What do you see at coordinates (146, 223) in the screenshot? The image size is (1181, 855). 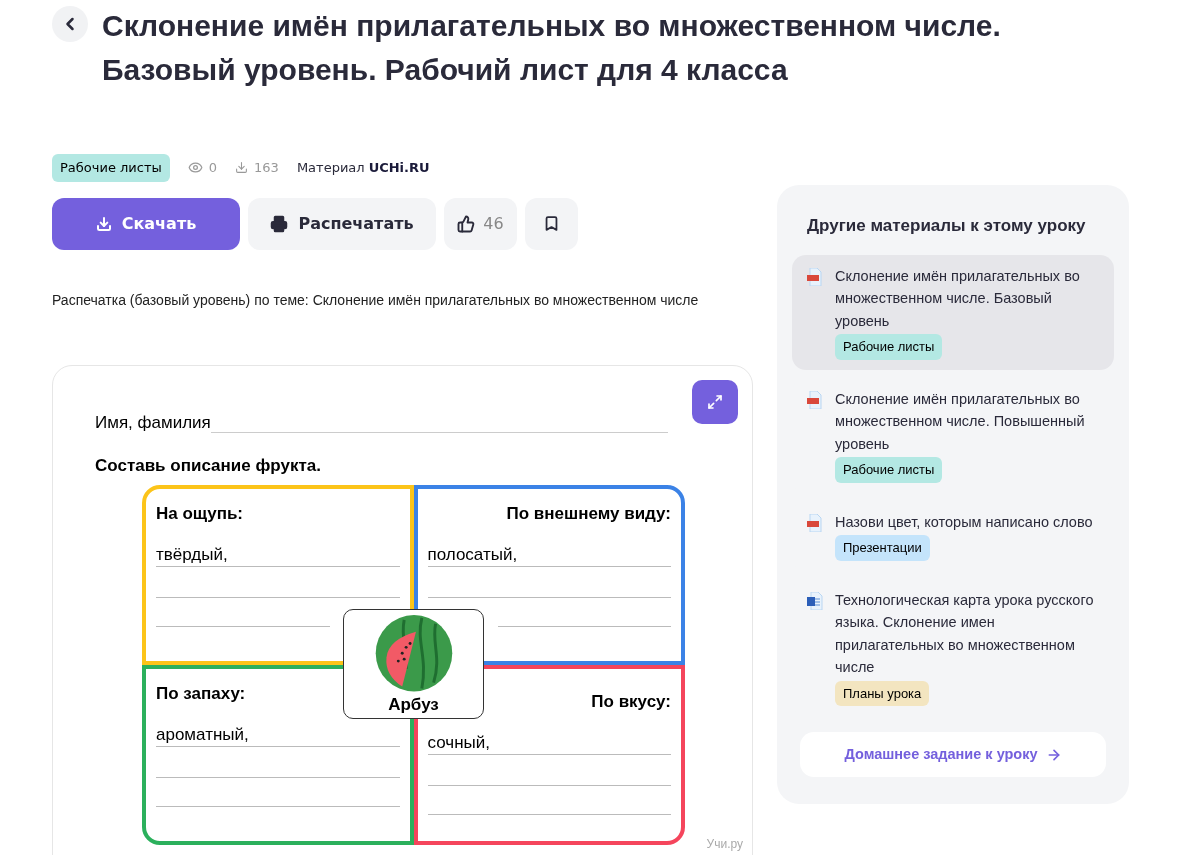 I see `download-button: Скачать` at bounding box center [146, 223].